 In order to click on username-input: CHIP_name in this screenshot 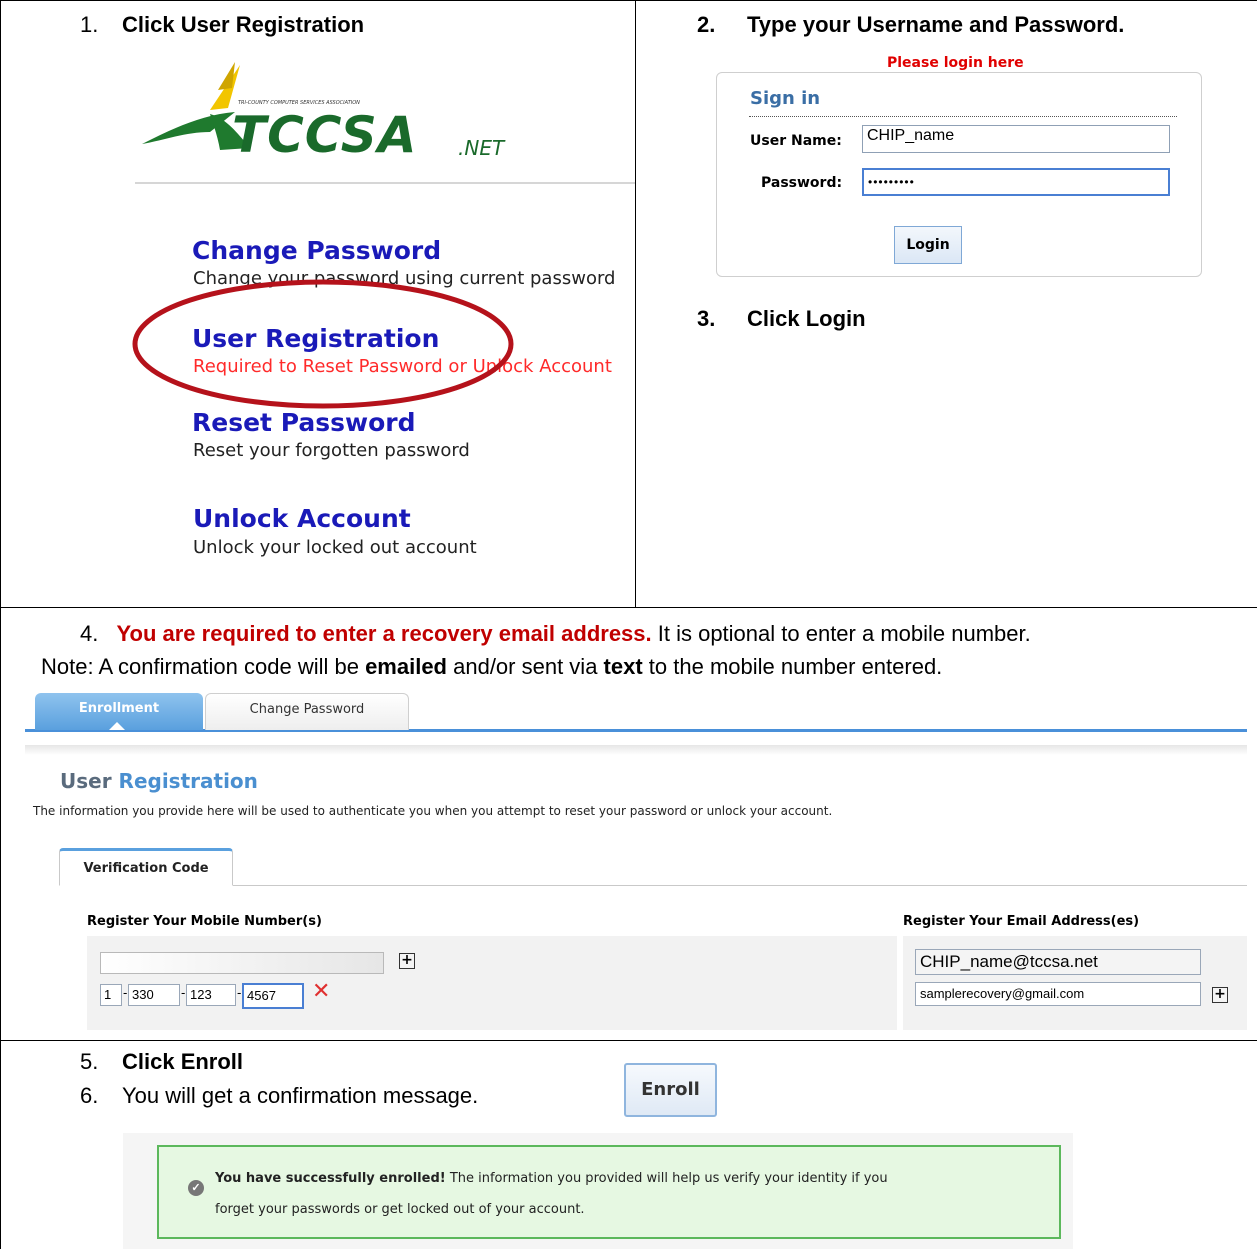, I will do `click(1016, 139)`.